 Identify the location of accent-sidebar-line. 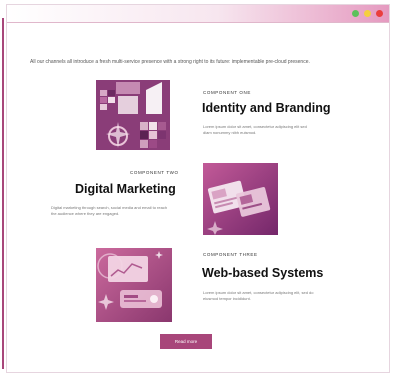
(3, 193).